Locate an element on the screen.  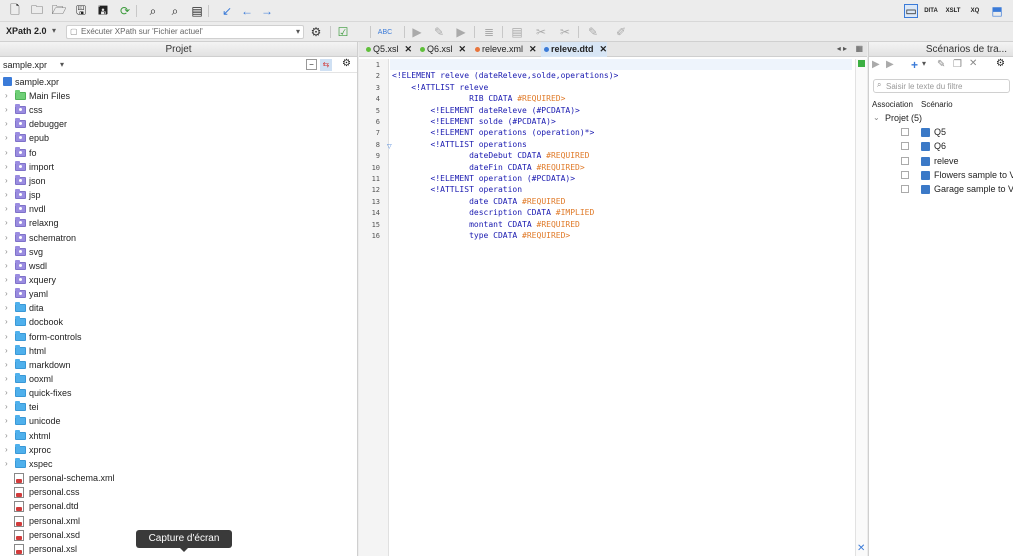
comment-icon: ✂ is located at coordinates (541, 32).